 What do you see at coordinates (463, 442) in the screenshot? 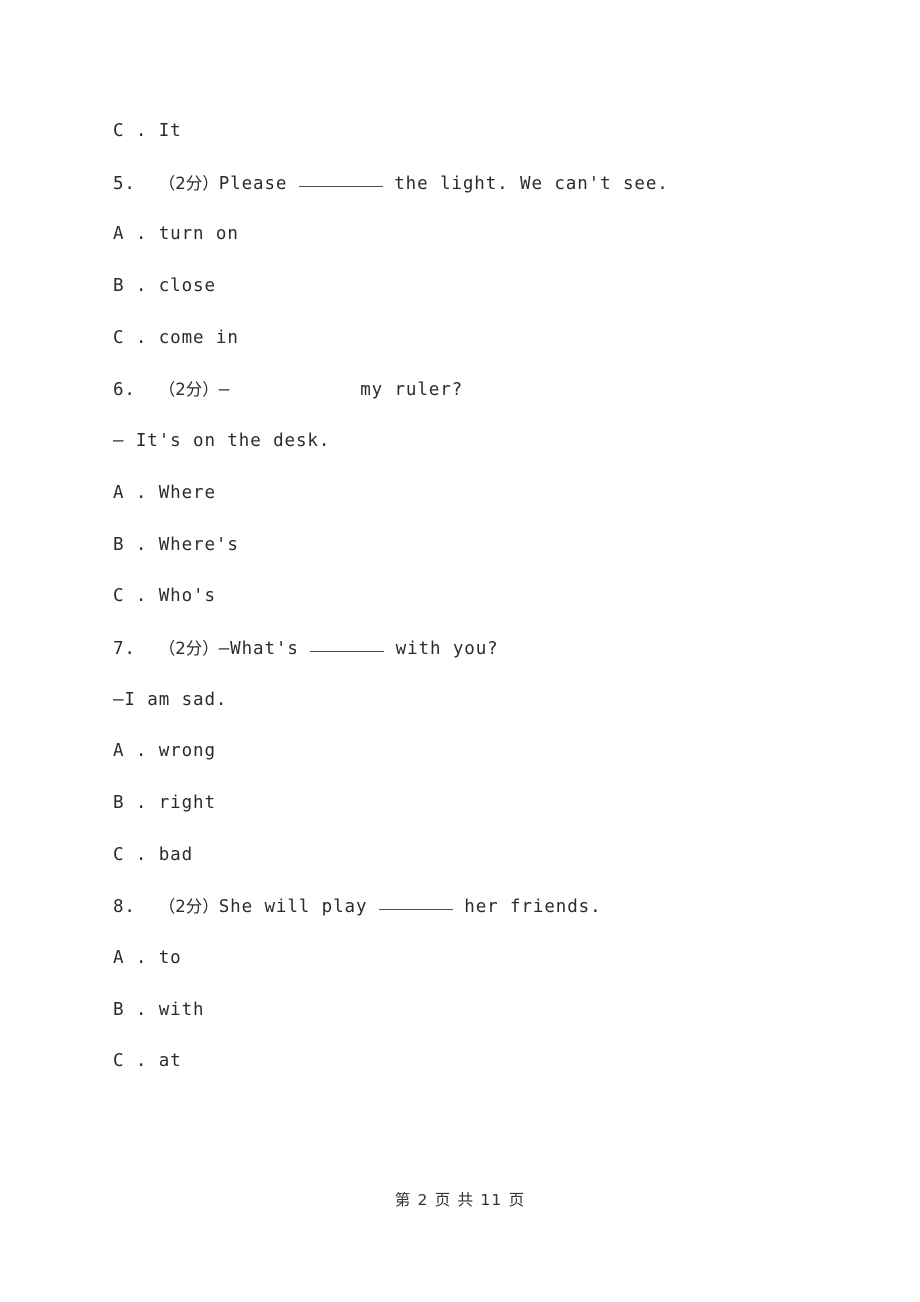
I see `question-stem-second-line: — It's on the desk.` at bounding box center [463, 442].